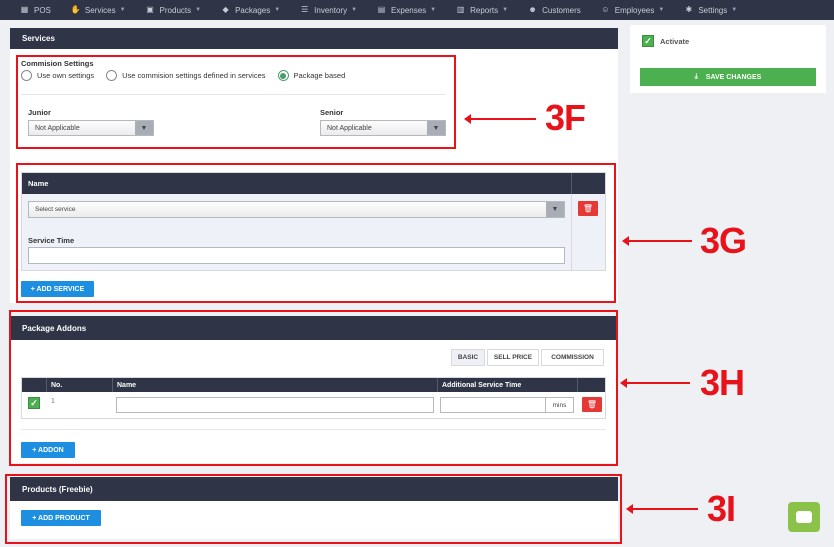 This screenshot has height=547, width=834. I want to click on nav-item-label: Employees, so click(634, 10).